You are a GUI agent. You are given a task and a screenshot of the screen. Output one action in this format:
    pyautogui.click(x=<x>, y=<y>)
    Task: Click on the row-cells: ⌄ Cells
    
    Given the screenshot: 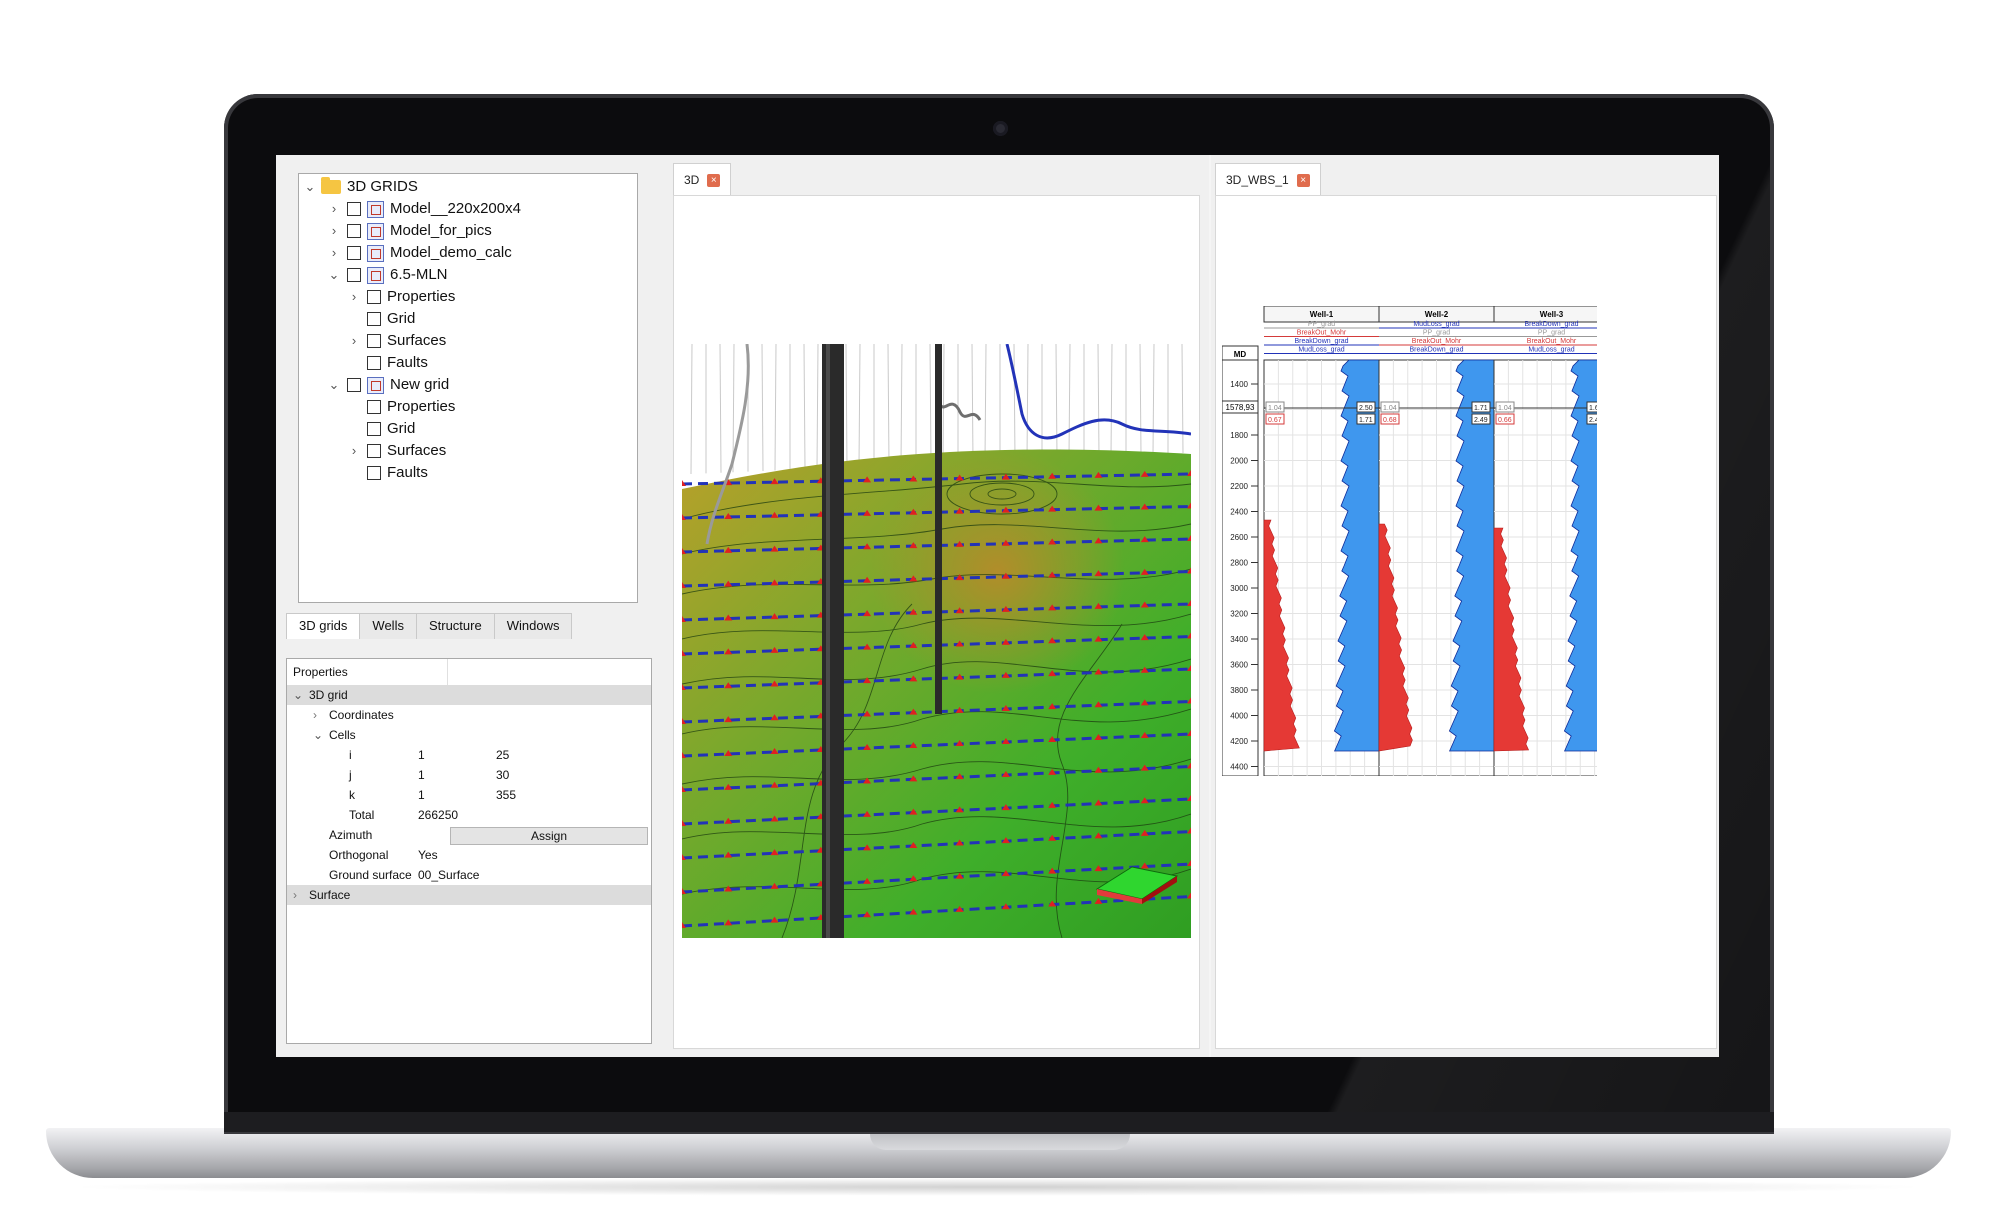 What is the action you would take?
    pyautogui.click(x=469, y=735)
    